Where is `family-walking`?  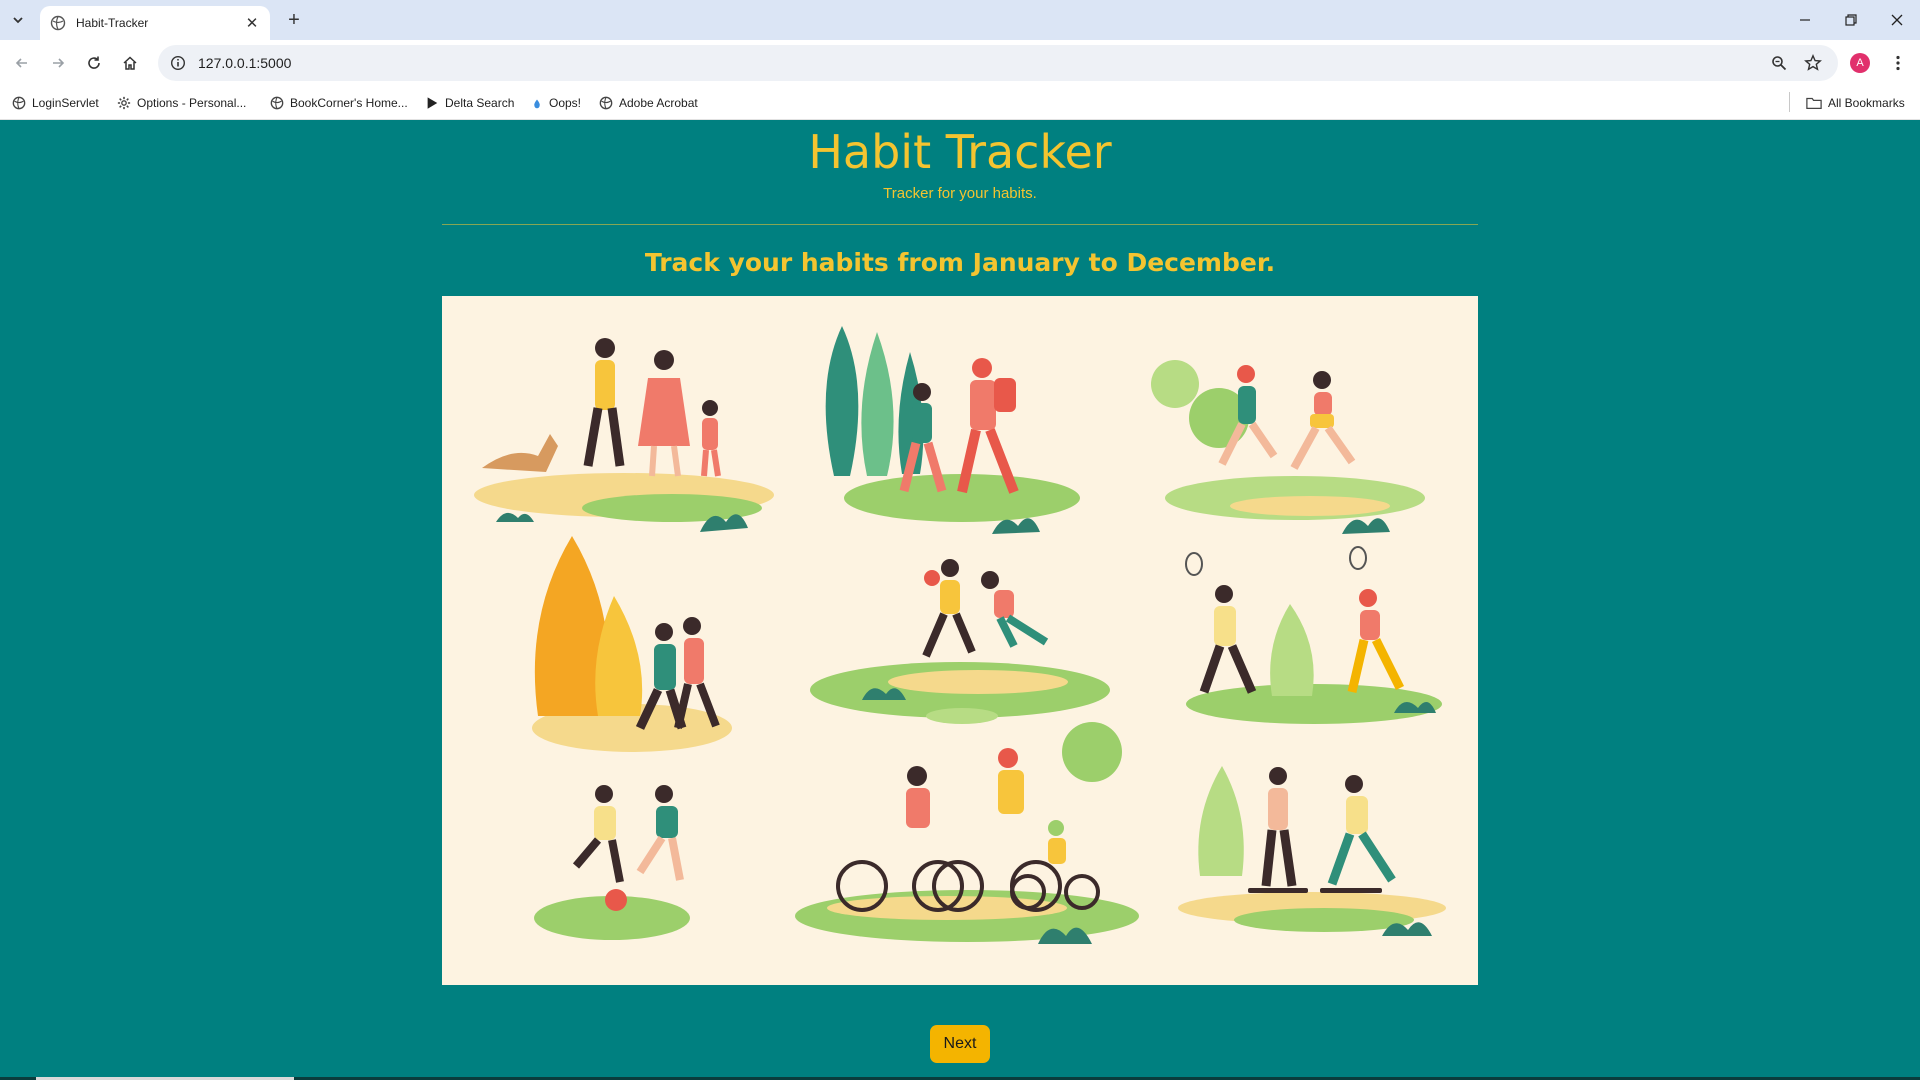
family-walking is located at coordinates (601, 407).